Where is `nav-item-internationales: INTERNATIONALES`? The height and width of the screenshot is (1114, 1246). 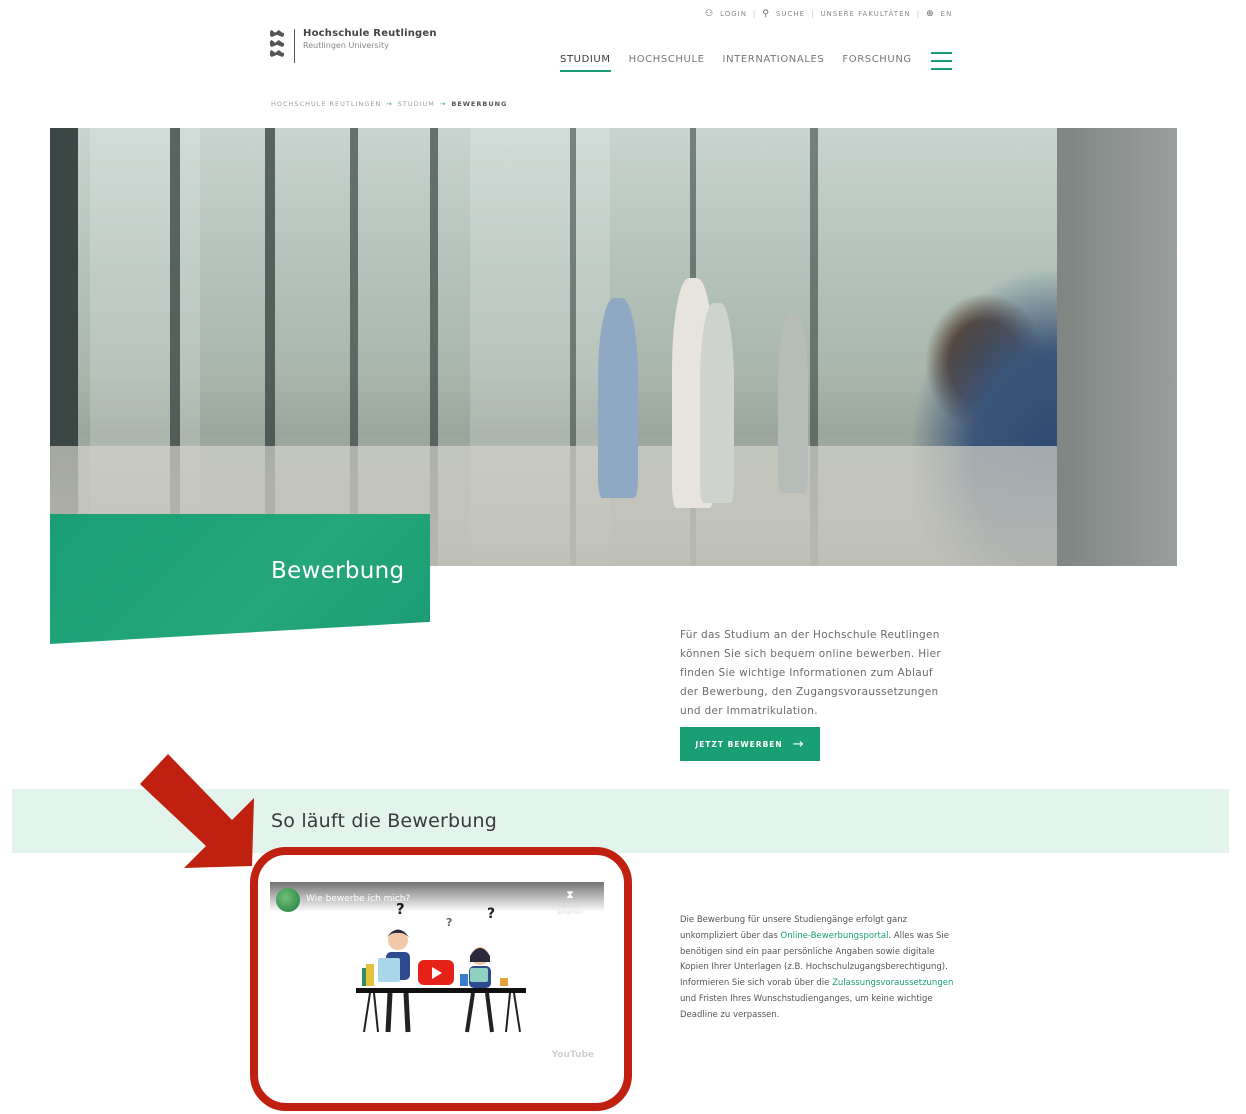 nav-item-internationales: INTERNATIONALES is located at coordinates (774, 63).